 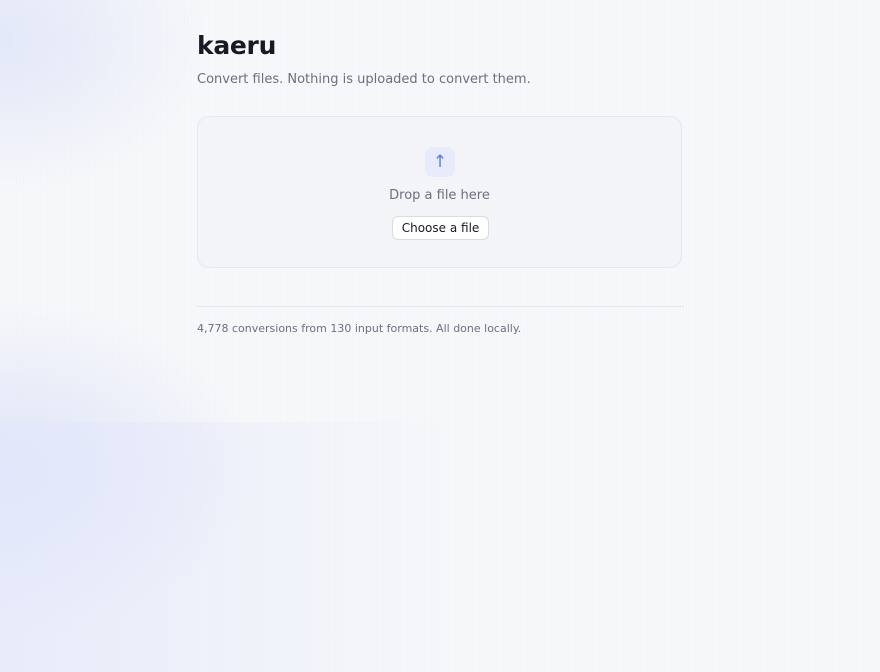 I want to click on divider, so click(x=440, y=306).